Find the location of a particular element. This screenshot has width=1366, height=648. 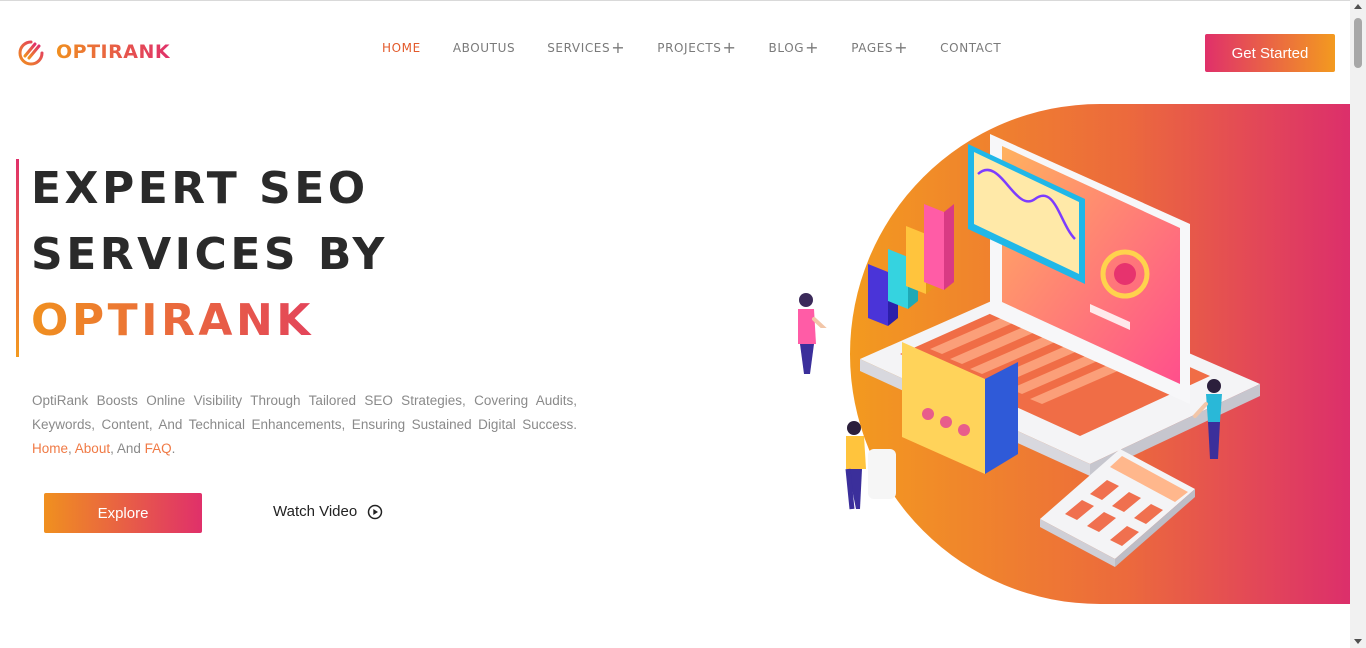

logo: OPTIRANK is located at coordinates (93, 52).